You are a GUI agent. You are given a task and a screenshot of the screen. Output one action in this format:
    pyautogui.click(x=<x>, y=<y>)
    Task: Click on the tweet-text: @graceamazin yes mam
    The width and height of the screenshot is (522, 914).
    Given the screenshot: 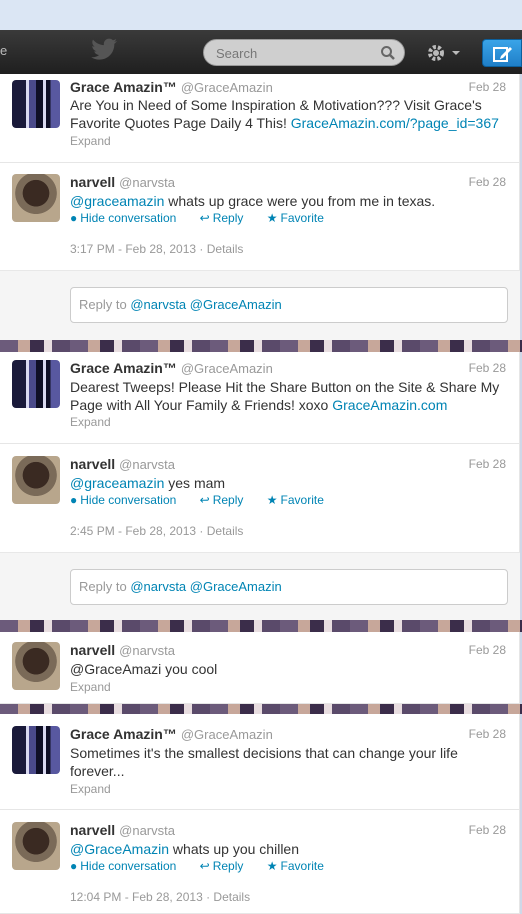 What is the action you would take?
    pyautogui.click(x=148, y=483)
    